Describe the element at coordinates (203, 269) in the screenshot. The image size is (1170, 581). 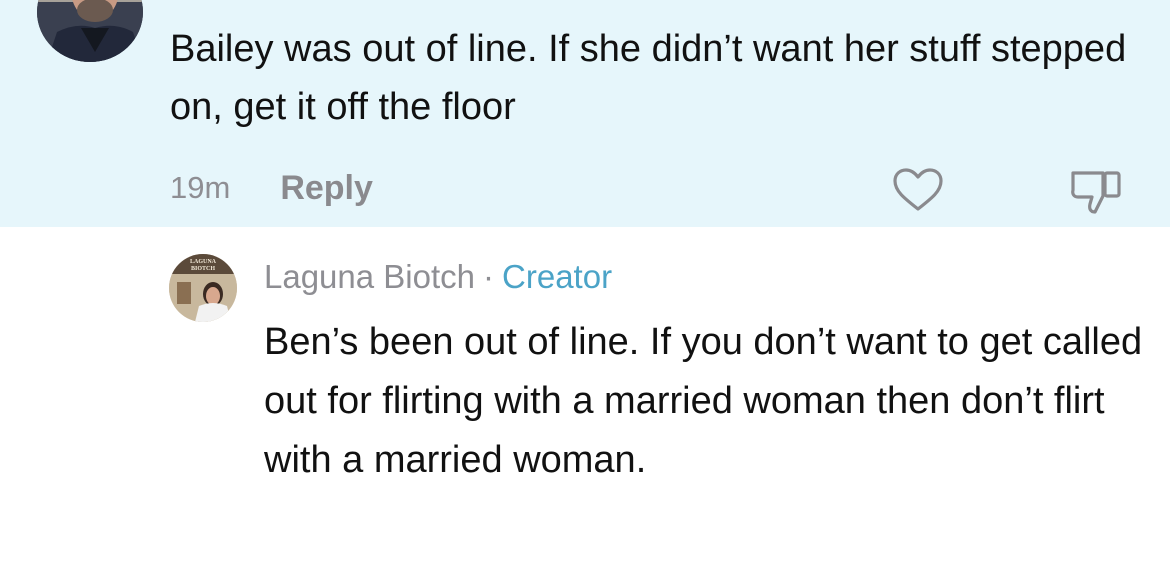
I see `svg-text: BIOTCH` at that location.